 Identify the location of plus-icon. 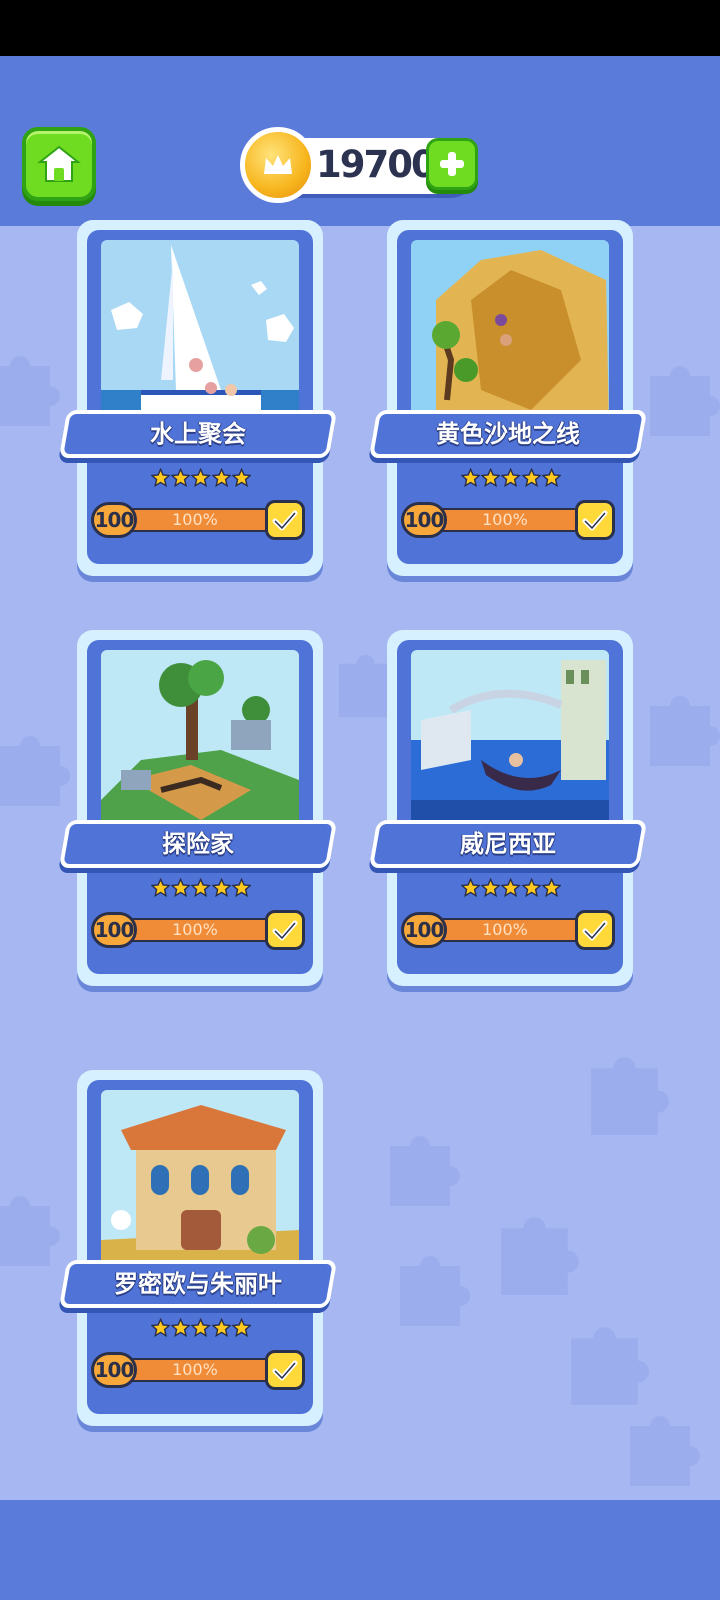
(452, 164).